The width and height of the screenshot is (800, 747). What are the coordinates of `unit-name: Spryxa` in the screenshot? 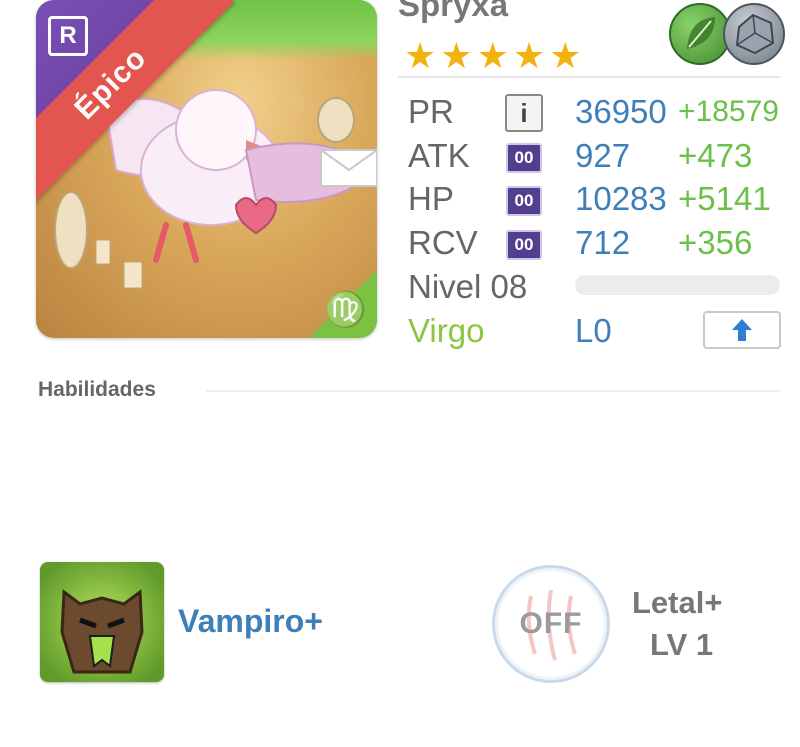 It's located at (453, 11).